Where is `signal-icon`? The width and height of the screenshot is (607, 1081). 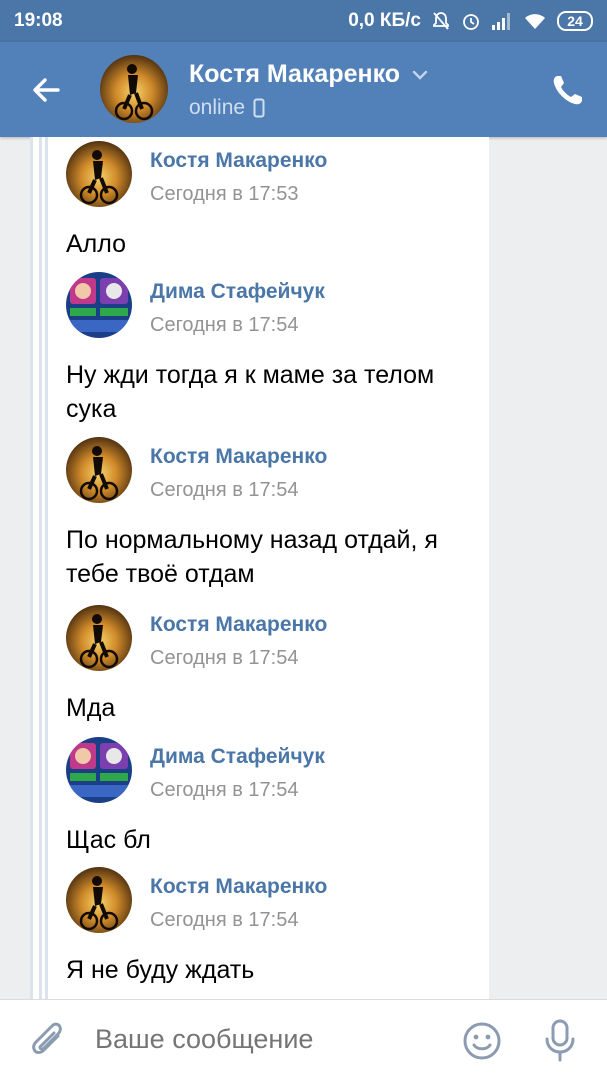 signal-icon is located at coordinates (501, 21).